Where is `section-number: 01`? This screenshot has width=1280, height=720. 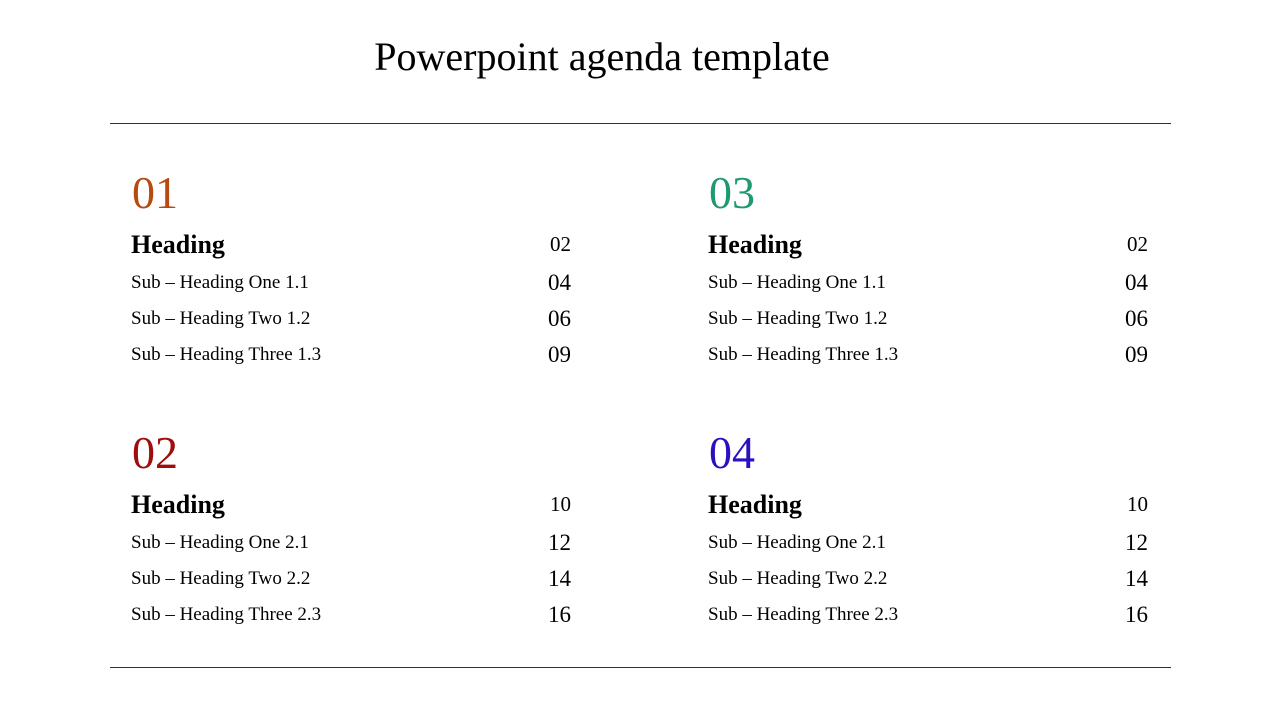
section-number: 01 is located at coordinates (155, 192).